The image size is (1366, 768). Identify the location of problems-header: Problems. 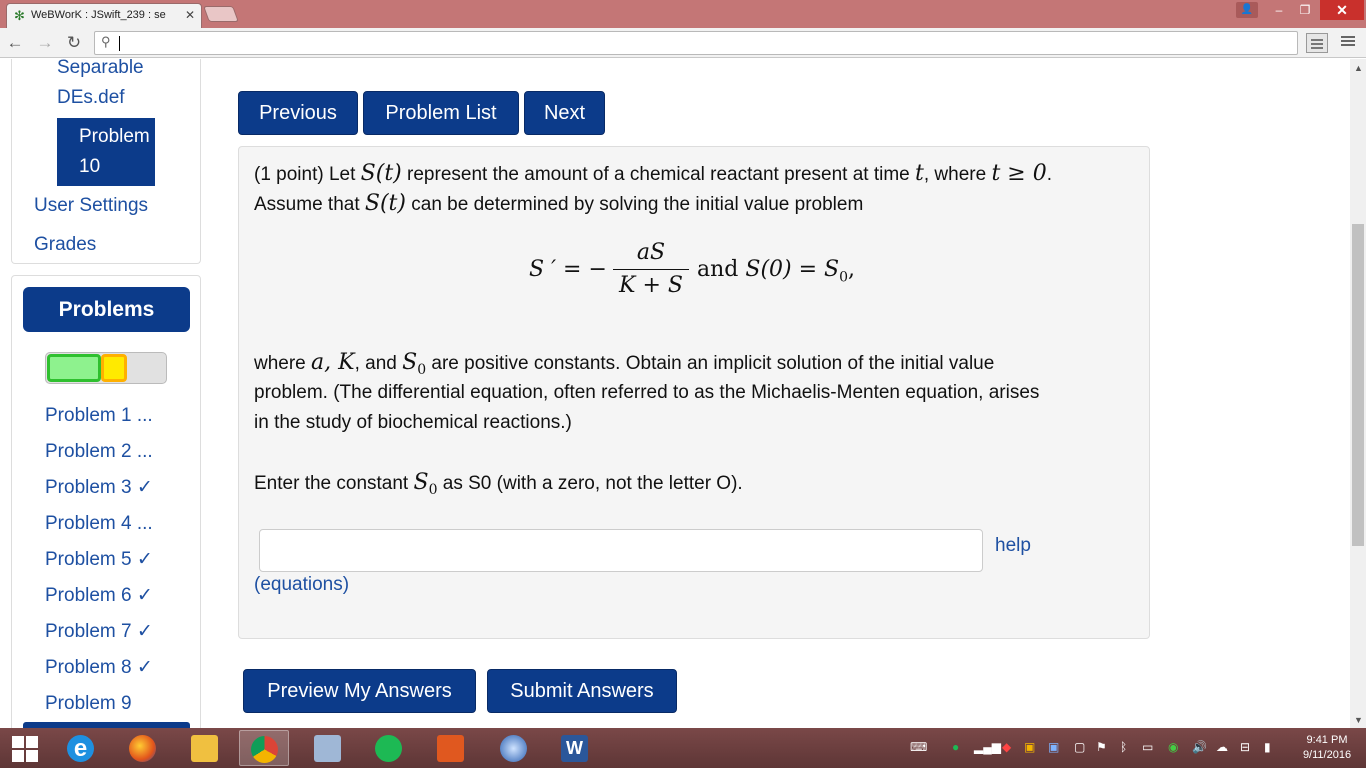
(106, 309).